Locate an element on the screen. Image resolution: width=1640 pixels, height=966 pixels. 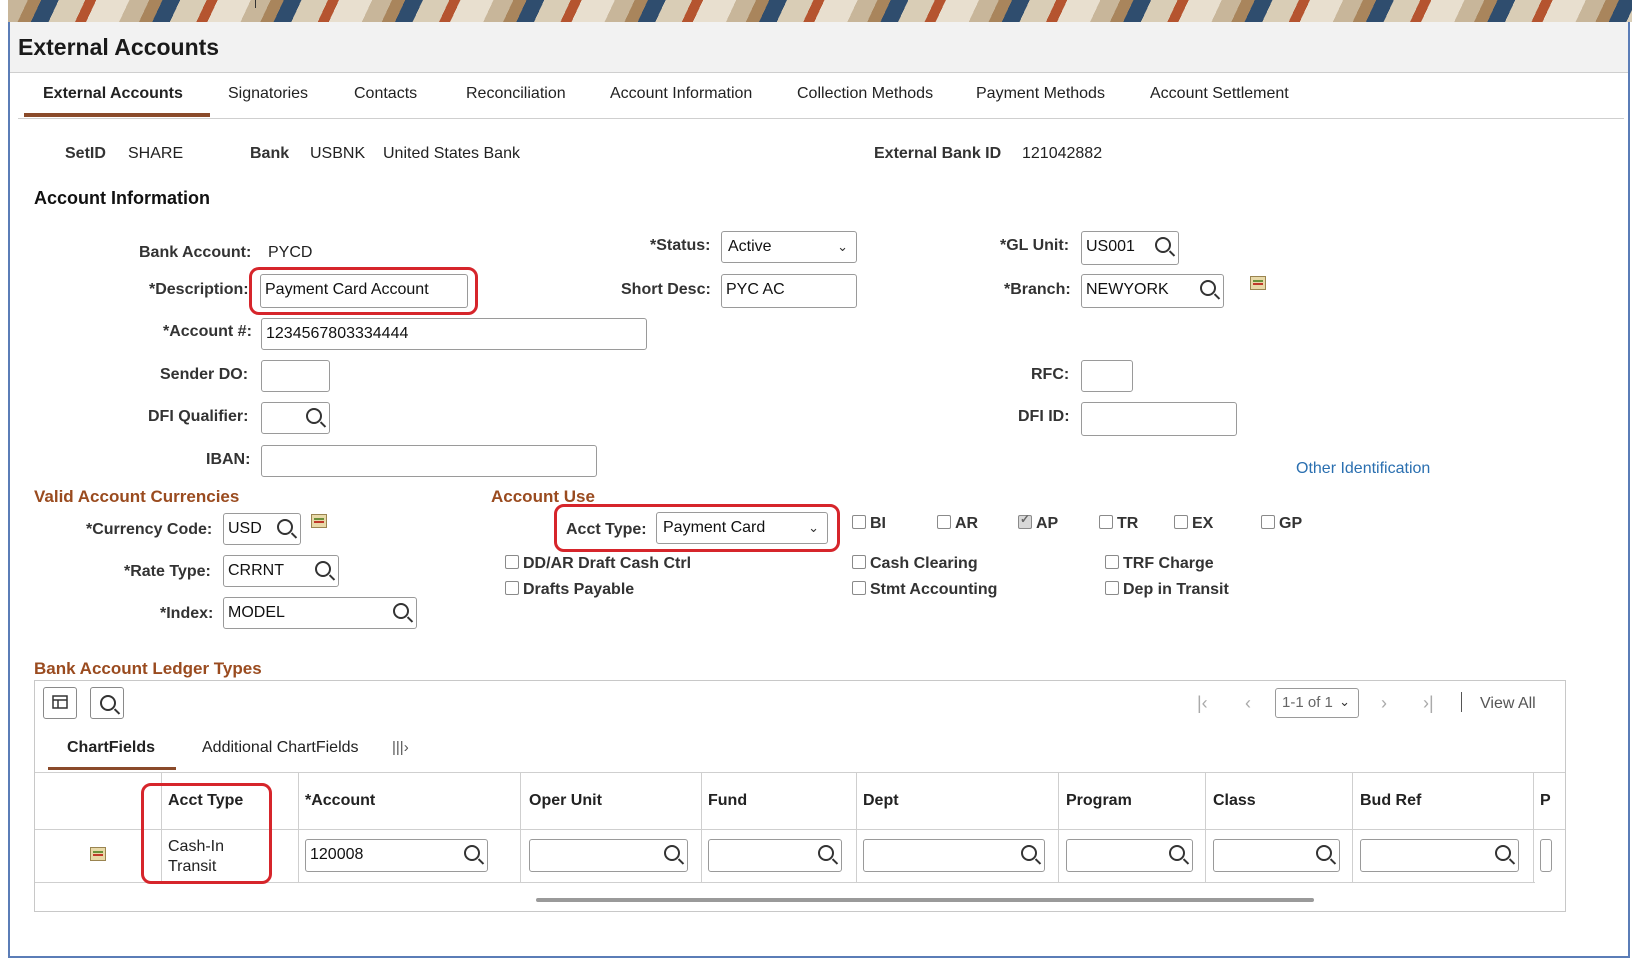
bud-ref-field is located at coordinates (1439, 855).